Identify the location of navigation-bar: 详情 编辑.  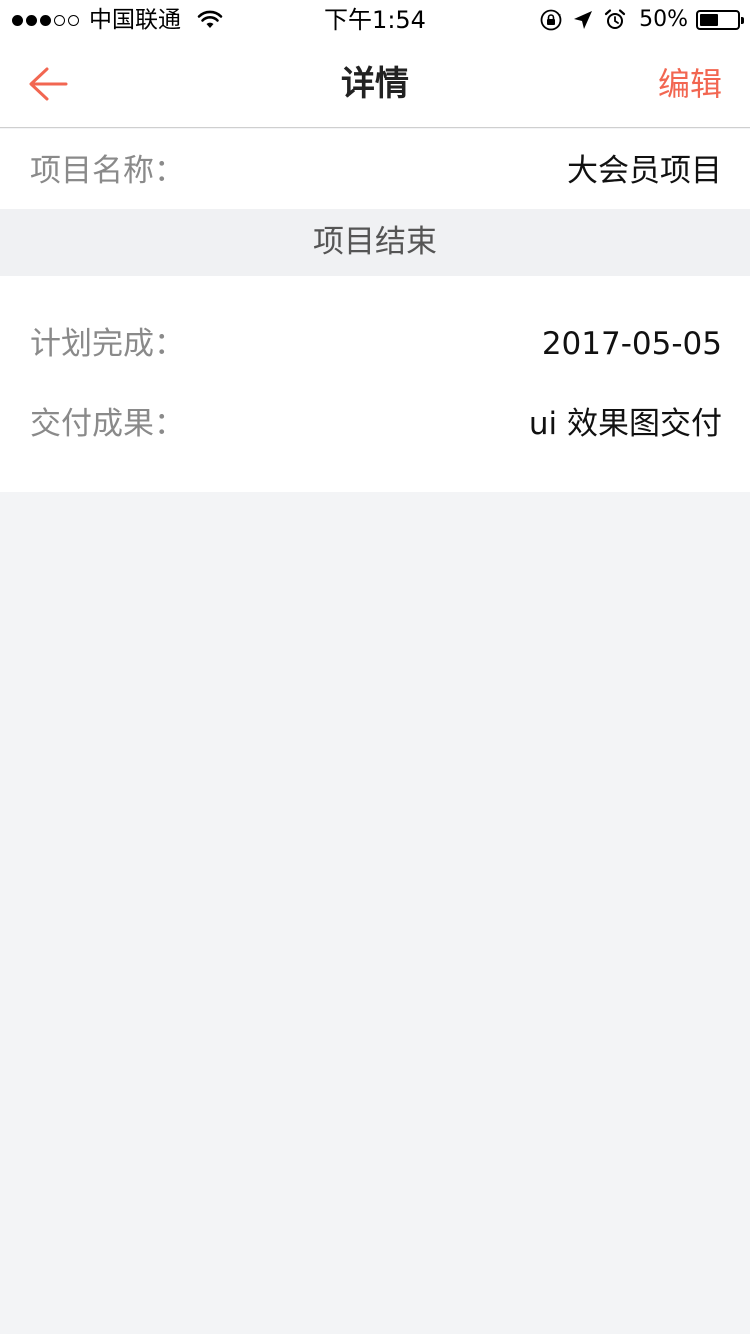
(375, 84).